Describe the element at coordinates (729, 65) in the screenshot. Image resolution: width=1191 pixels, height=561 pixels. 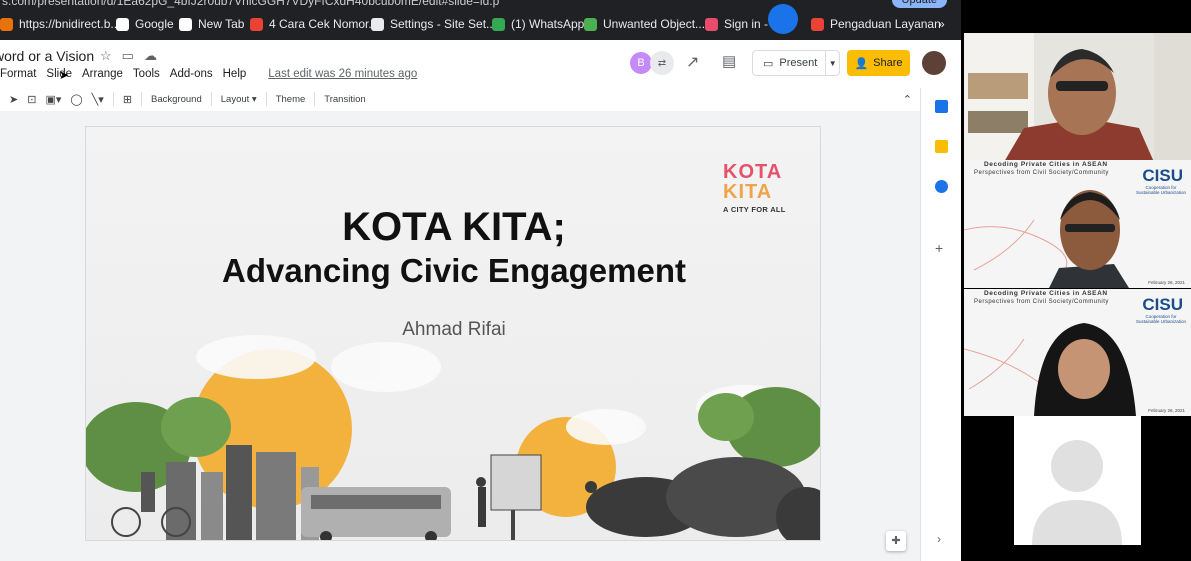
I see `comment-icon: ▤` at that location.